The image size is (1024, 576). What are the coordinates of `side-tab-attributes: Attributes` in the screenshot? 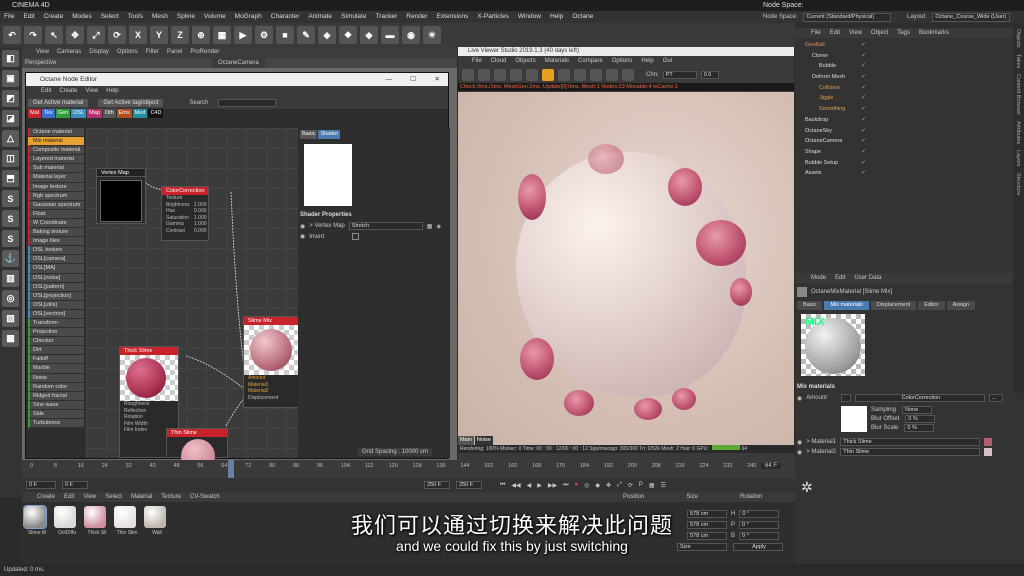 It's located at (1018, 132).